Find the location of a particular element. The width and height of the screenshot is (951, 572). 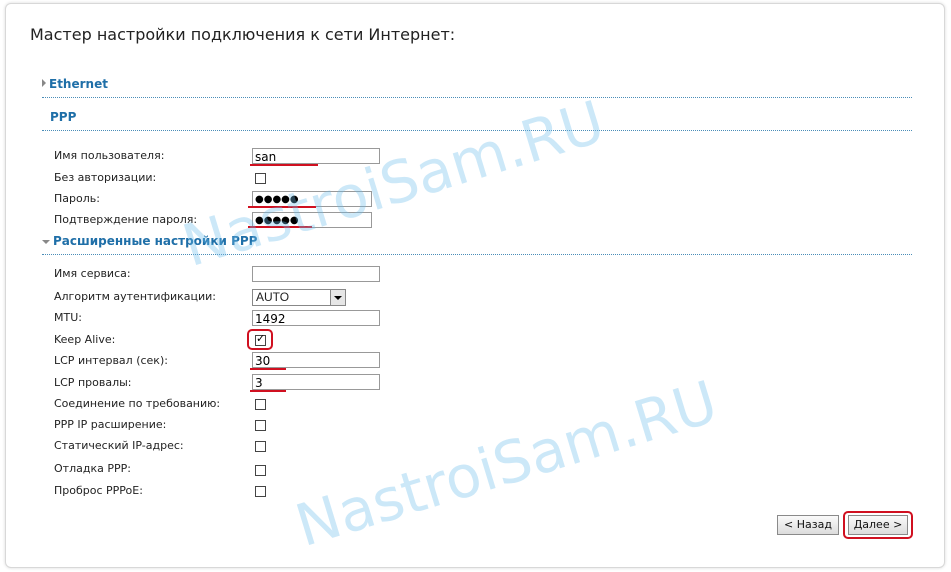

ppp-ip-ext-label: PPP IP расширение: is located at coordinates (110, 424).